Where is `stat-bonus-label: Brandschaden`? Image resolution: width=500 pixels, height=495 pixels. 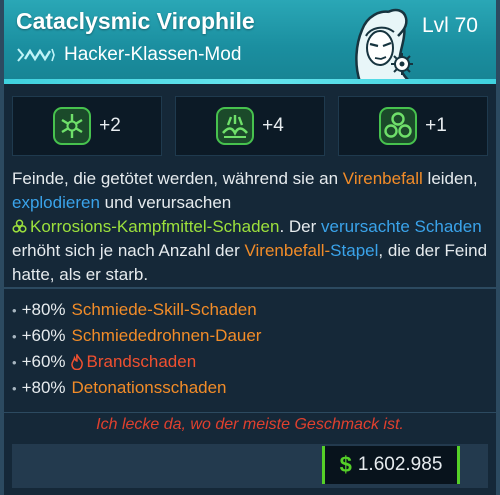
stat-bonus-label: Brandschaden is located at coordinates (141, 361).